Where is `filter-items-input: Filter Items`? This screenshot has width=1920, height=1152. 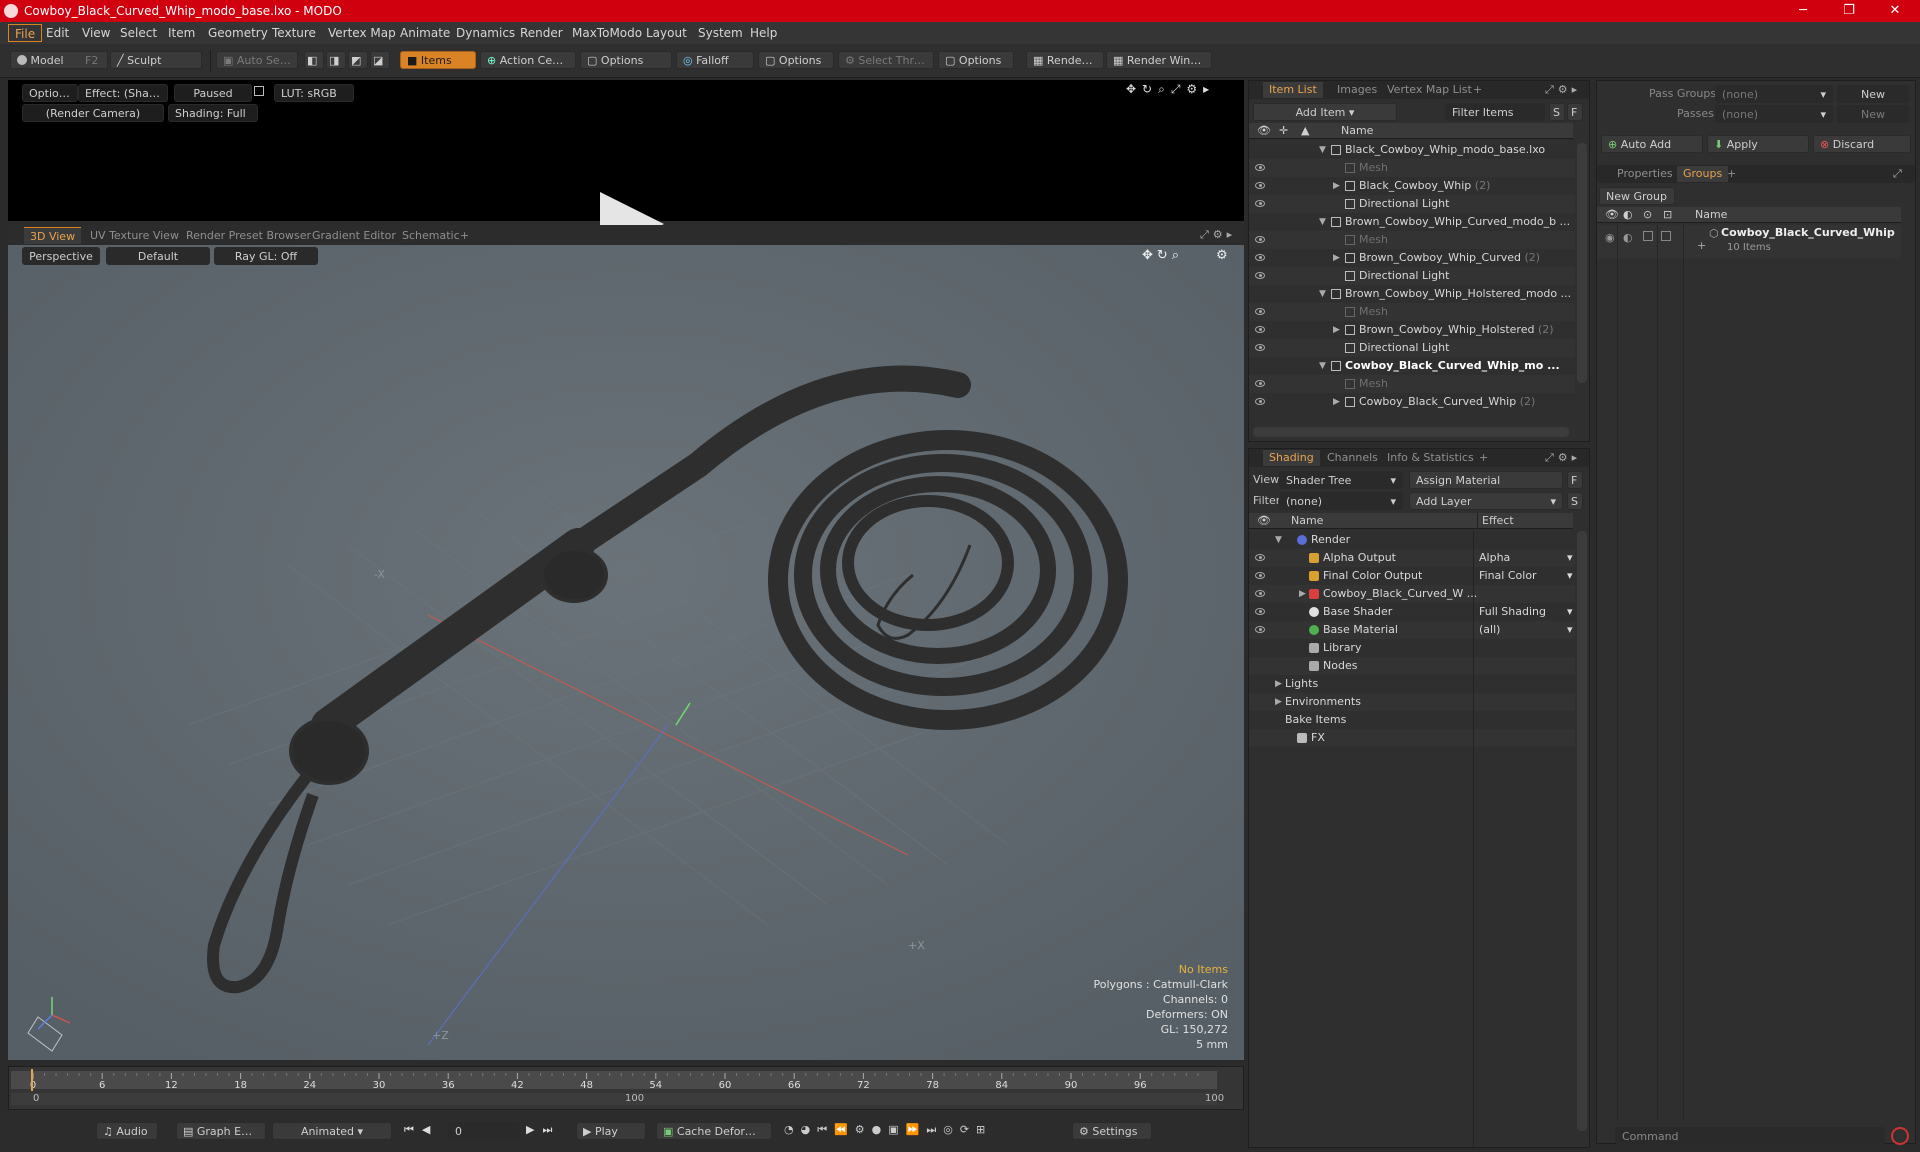
filter-items-input: Filter Items is located at coordinates (1495, 112).